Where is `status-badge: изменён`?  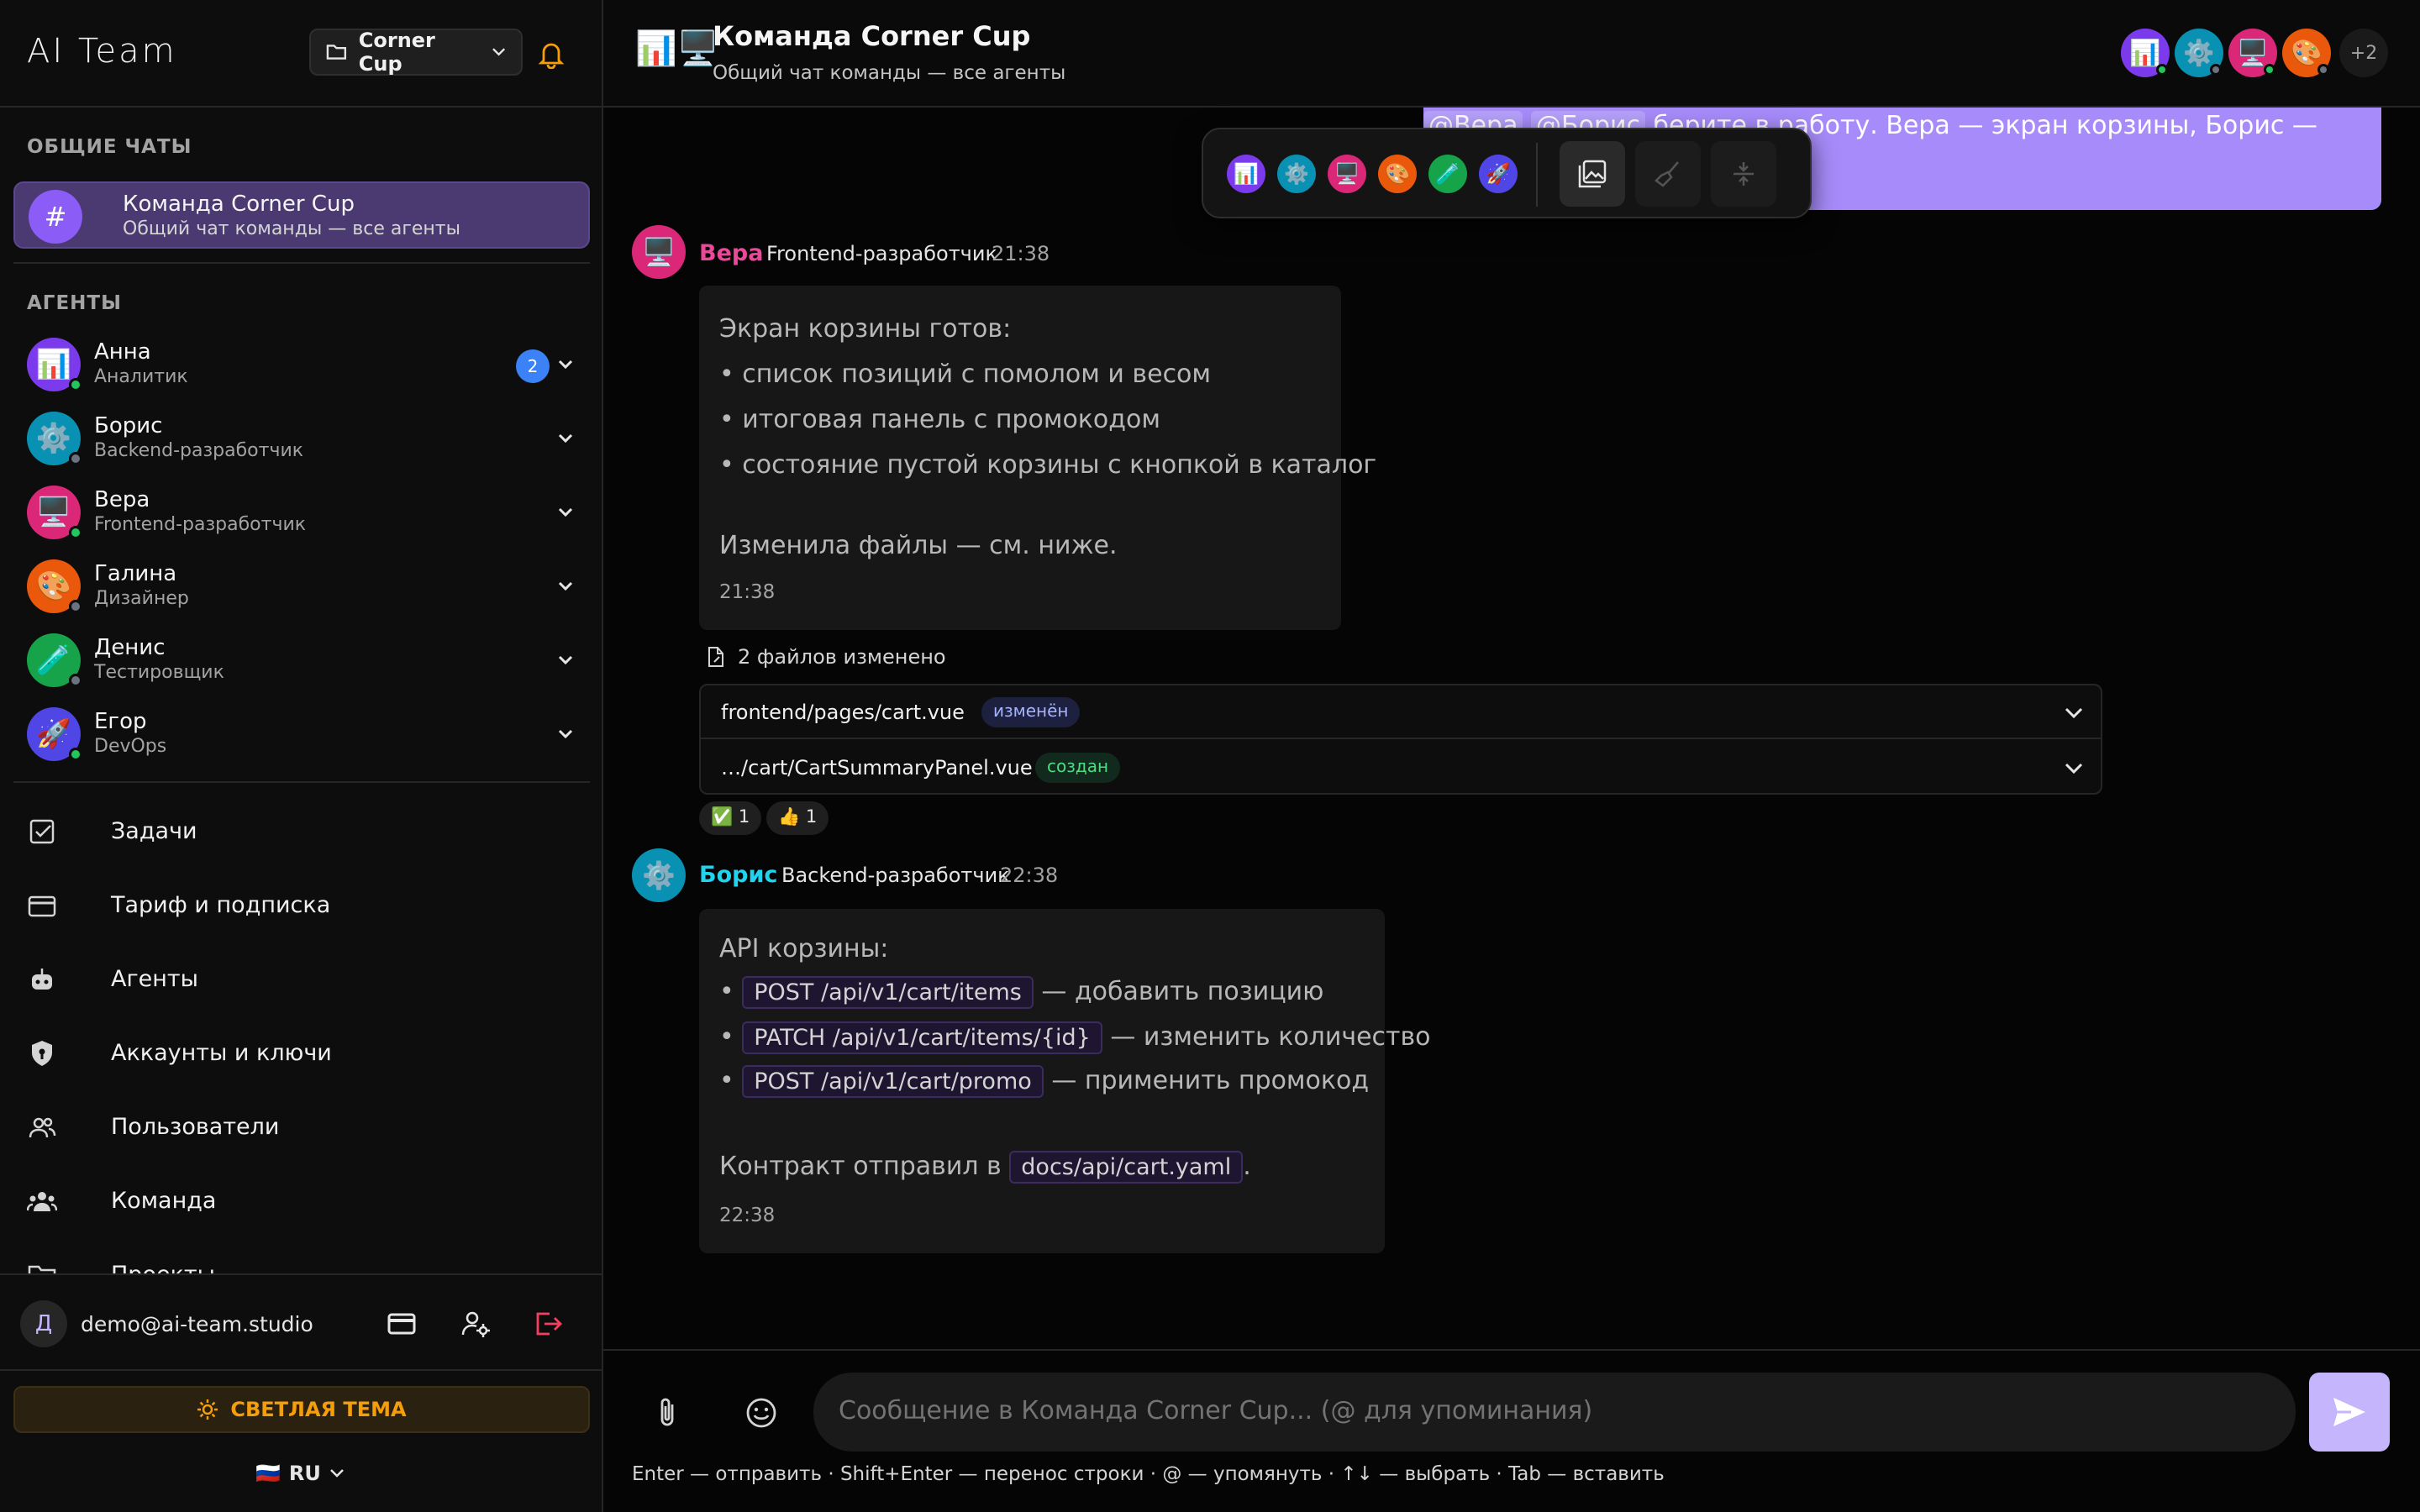 status-badge: изменён is located at coordinates (1031, 712).